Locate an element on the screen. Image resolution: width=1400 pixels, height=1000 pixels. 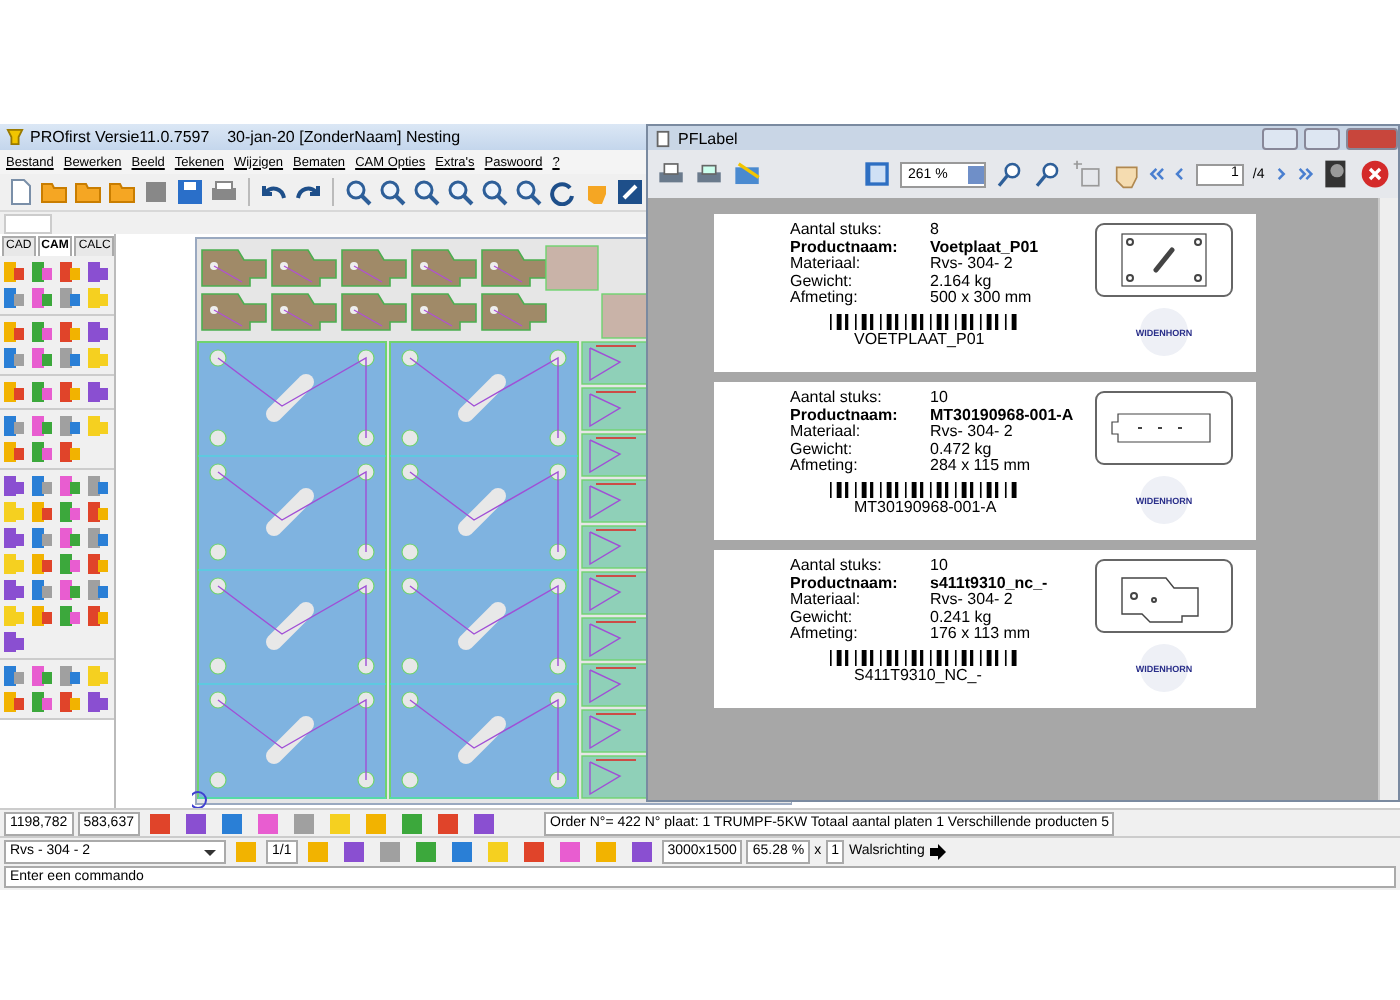
barcode-text: VOETPLAAT_P01 is located at coordinates (920, 338).